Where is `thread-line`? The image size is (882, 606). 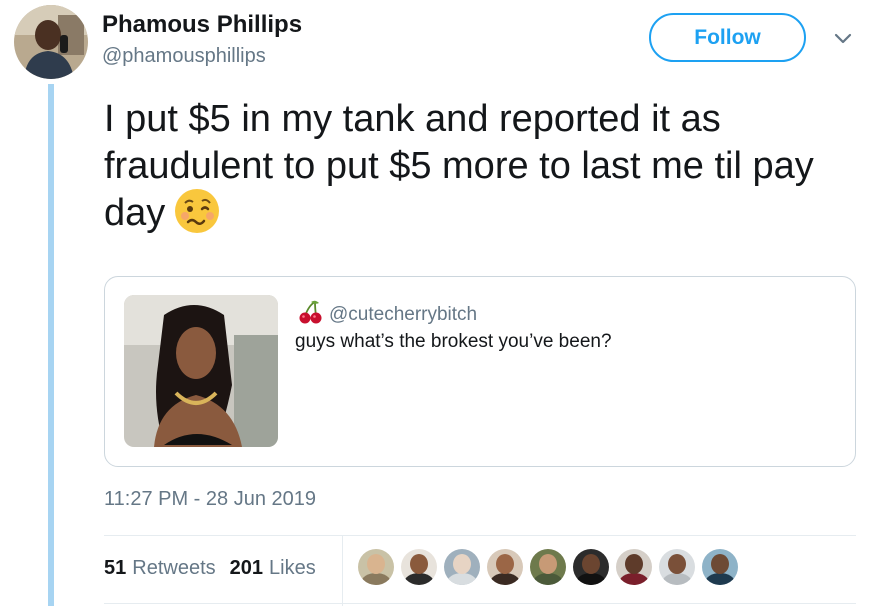
thread-line is located at coordinates (51, 345).